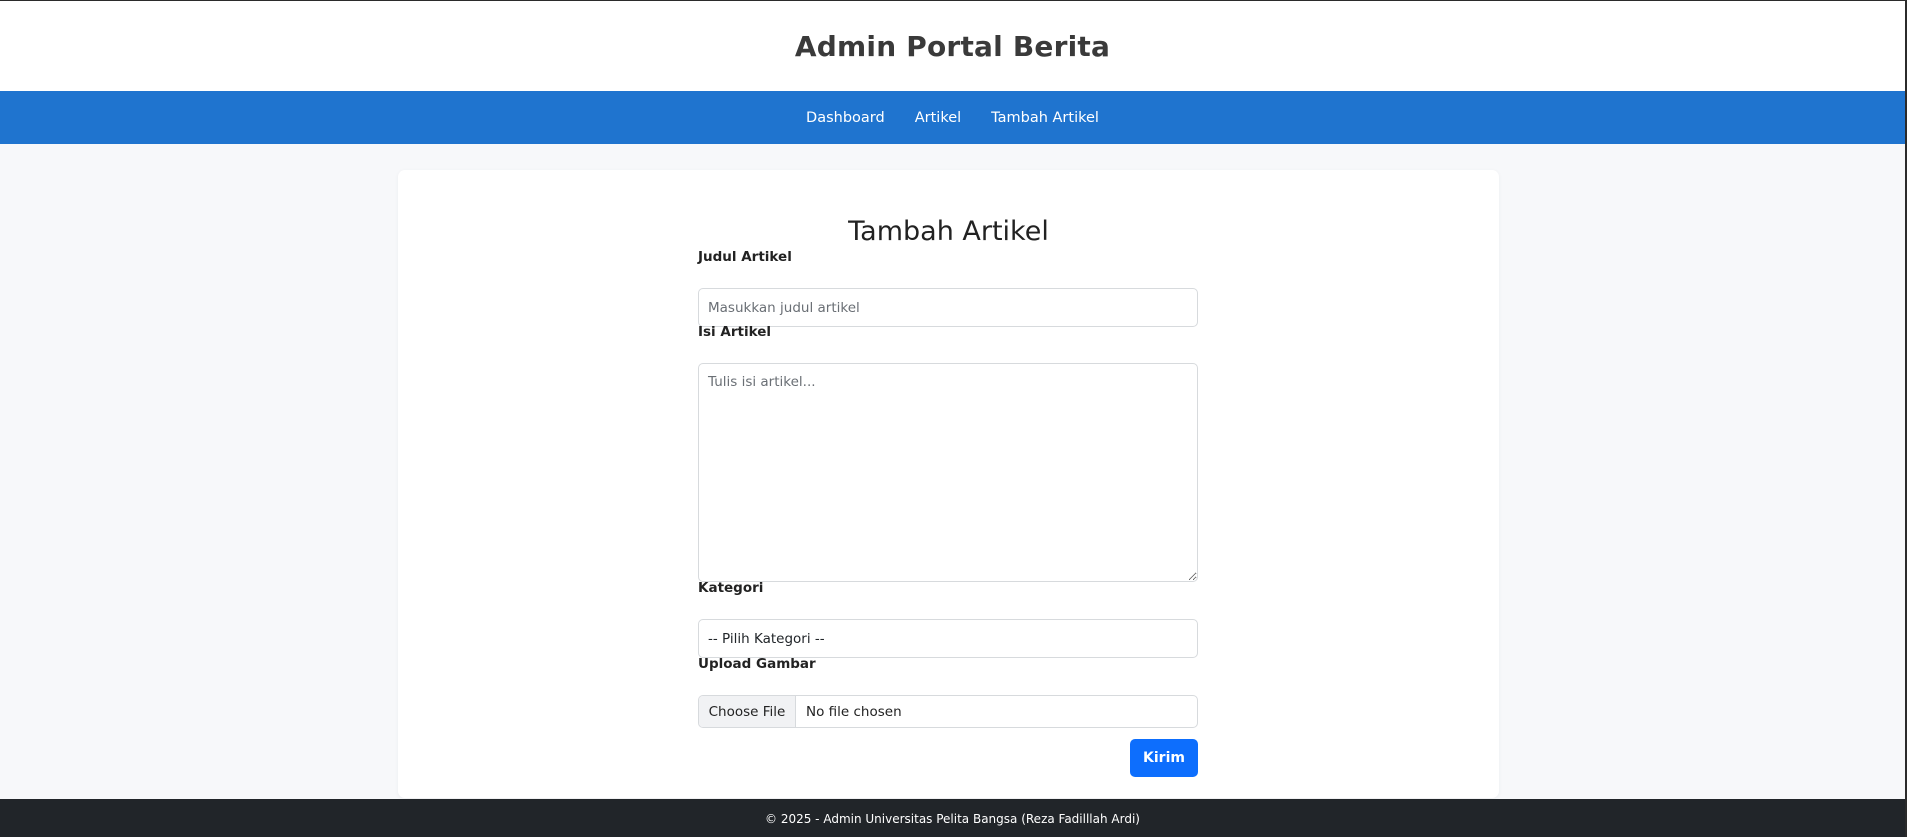 This screenshot has height=837, width=1907. Describe the element at coordinates (854, 711) in the screenshot. I see `file-status-text: No file chosen` at that location.